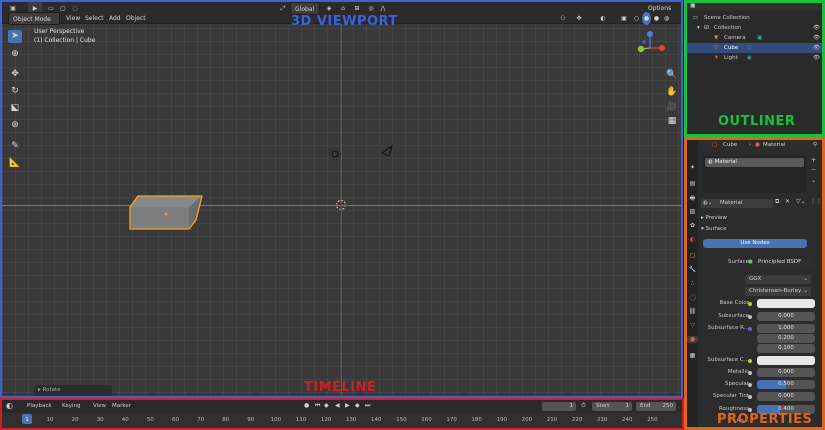 The height and width of the screenshot is (430, 825). What do you see at coordinates (326, 405) in the screenshot?
I see `jump-keyframe-back-icon: ◆` at bounding box center [326, 405].